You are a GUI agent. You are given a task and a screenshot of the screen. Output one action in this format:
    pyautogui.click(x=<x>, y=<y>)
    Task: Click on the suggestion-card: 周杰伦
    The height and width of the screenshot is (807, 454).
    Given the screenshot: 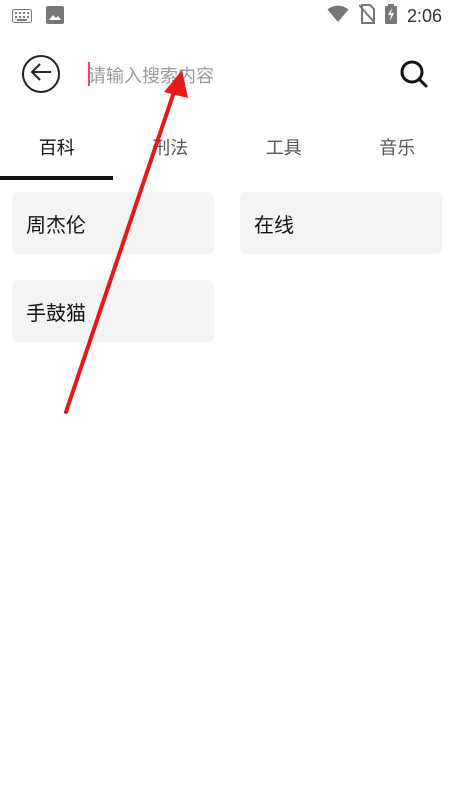 What is the action you would take?
    pyautogui.click(x=113, y=223)
    